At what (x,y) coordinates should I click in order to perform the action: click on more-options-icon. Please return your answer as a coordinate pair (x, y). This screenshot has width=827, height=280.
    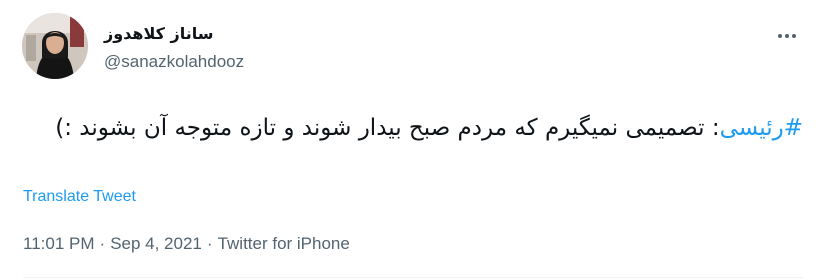
    Looking at the image, I should click on (787, 36).